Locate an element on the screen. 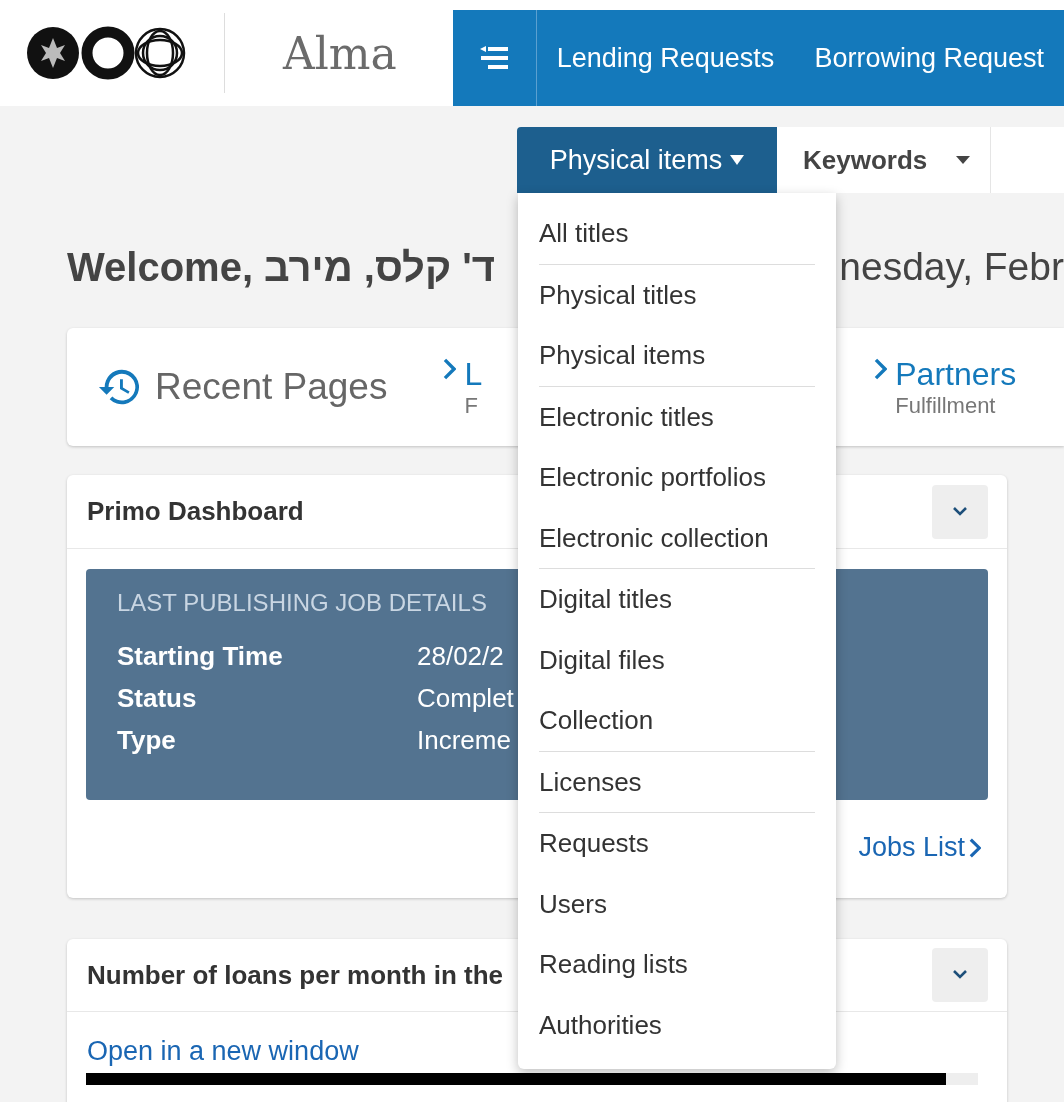 The width and height of the screenshot is (1064, 1102). search-scope-dropdown: Physical items is located at coordinates (647, 160).